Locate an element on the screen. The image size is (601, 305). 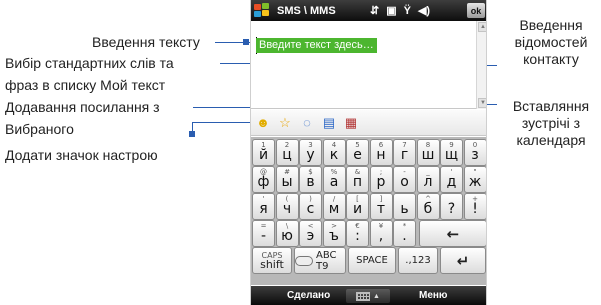
key: 4к is located at coordinates (334, 152).